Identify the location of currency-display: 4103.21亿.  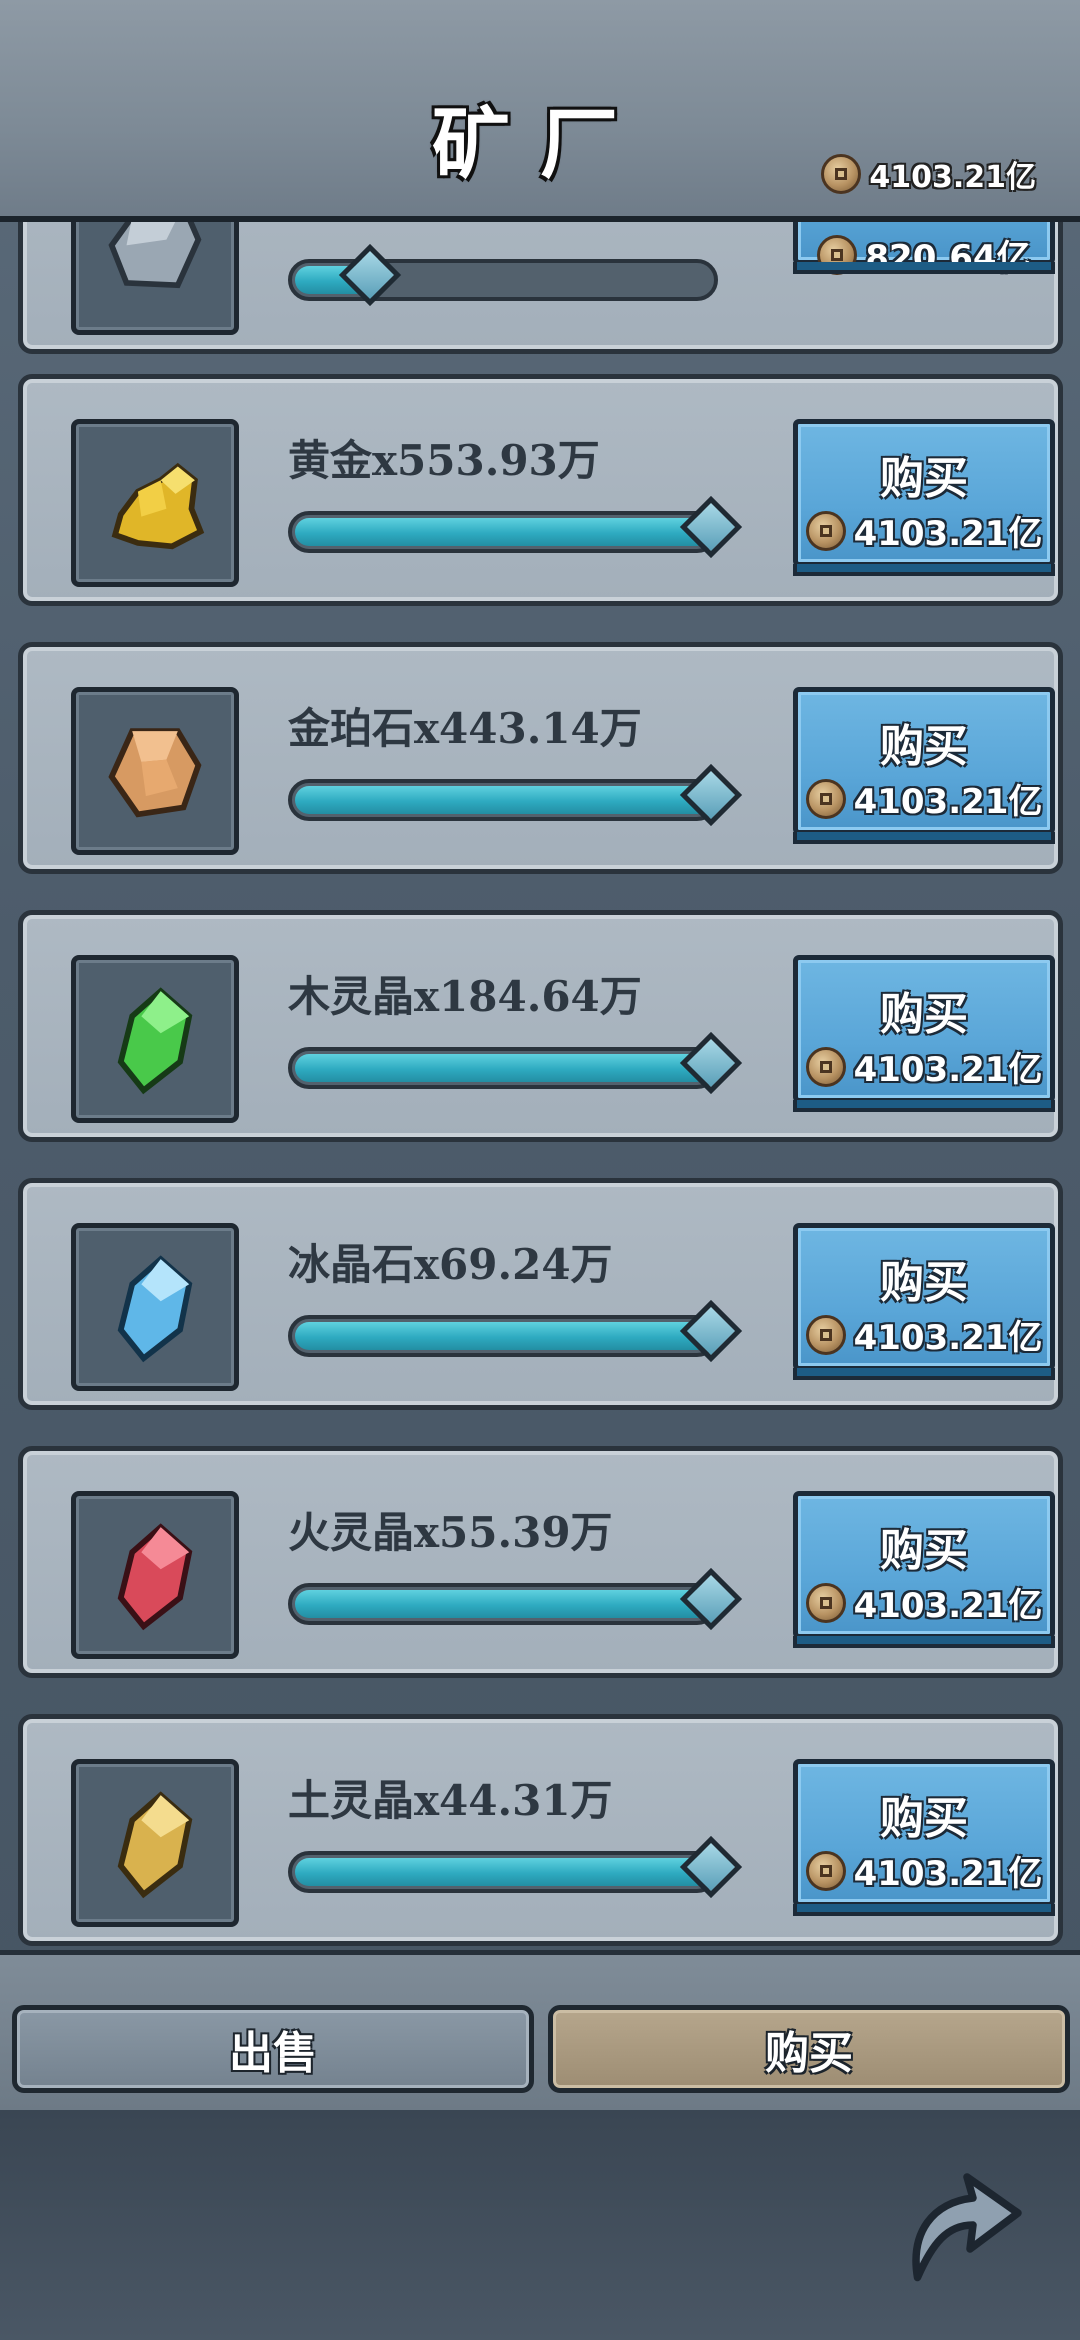
(928, 174).